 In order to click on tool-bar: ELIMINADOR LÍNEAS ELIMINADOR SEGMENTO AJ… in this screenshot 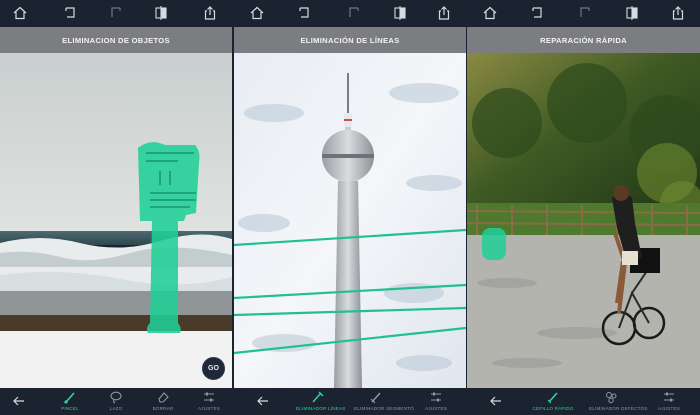, I will do `click(350, 401)`.